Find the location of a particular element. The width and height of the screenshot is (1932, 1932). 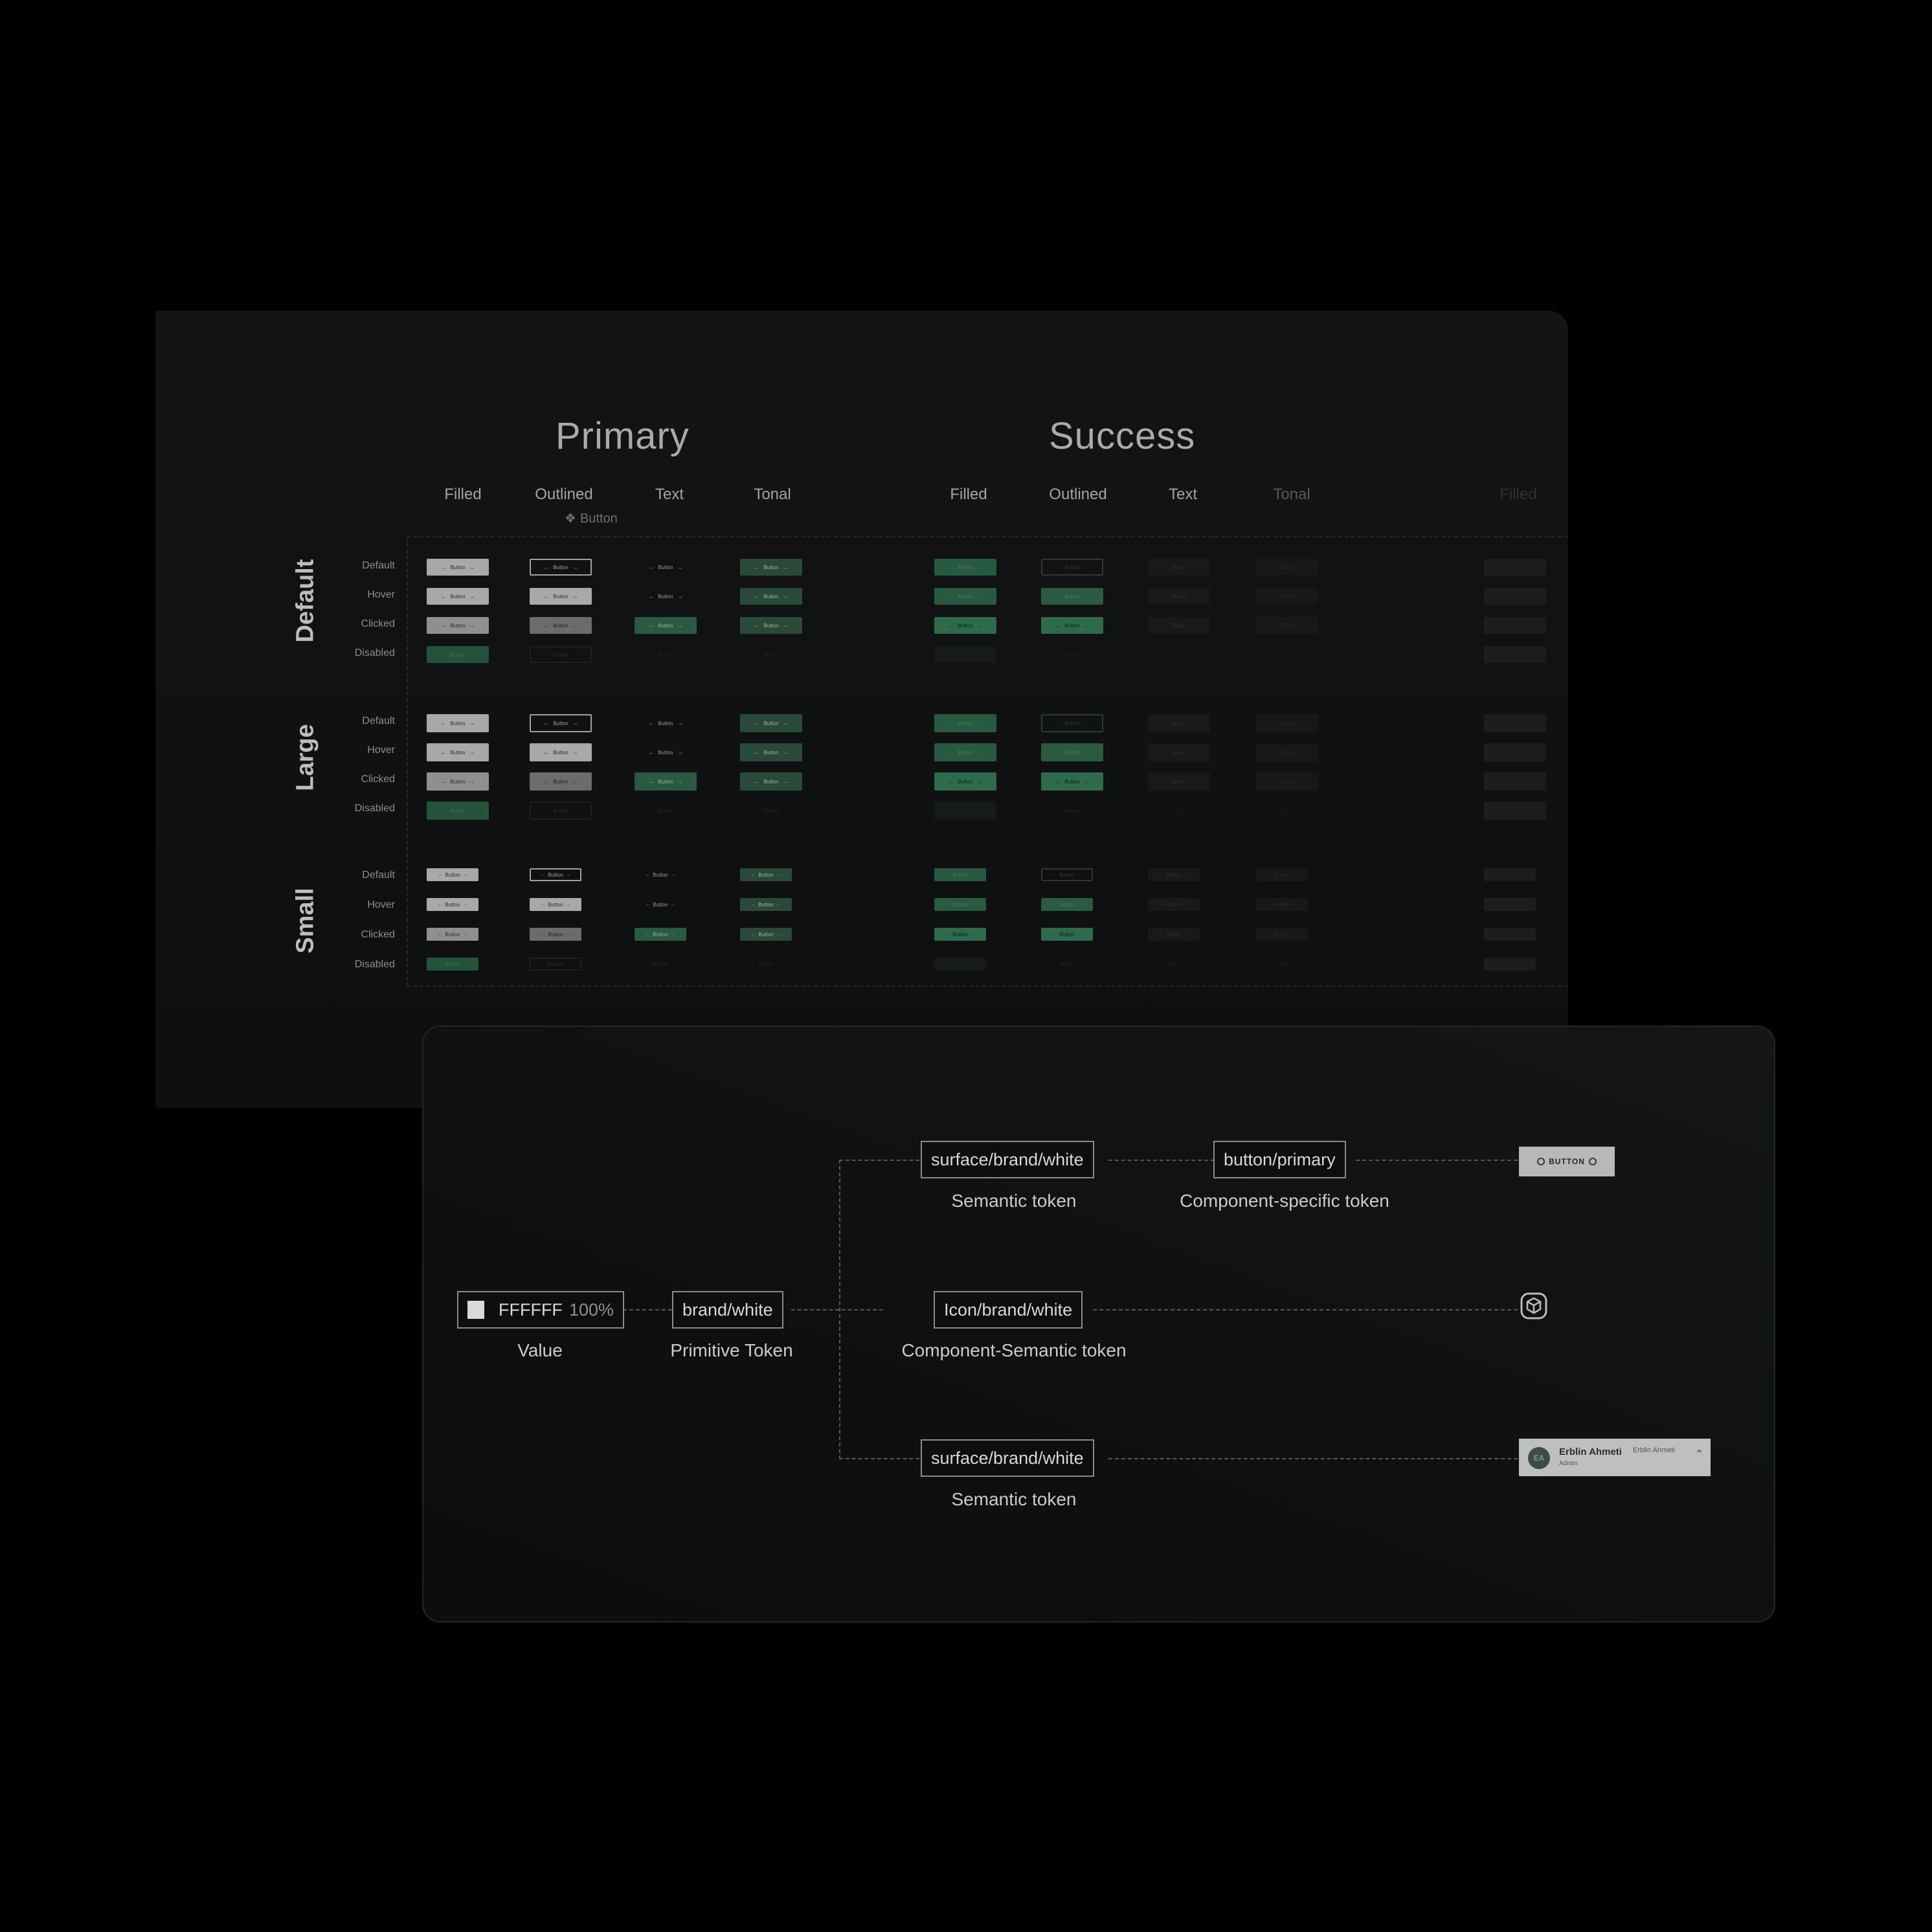

chevron-up-icon: ⌃ is located at coordinates (1699, 1454).